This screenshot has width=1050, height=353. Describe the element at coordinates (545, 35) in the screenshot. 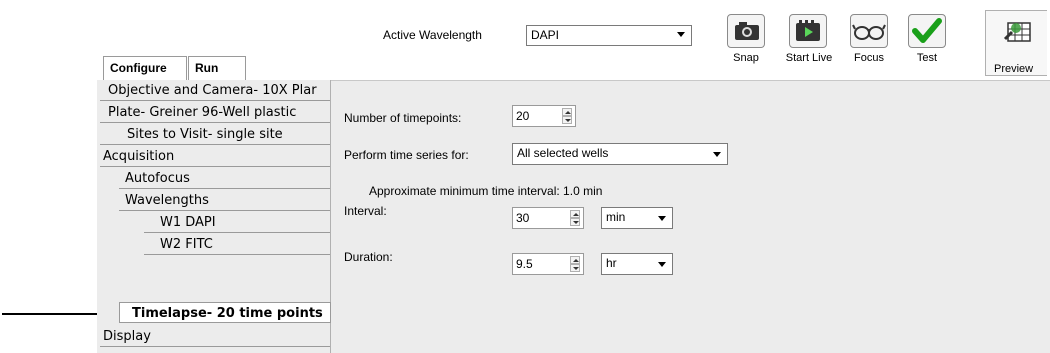

I see `active-wavelength-value: DAPI` at that location.